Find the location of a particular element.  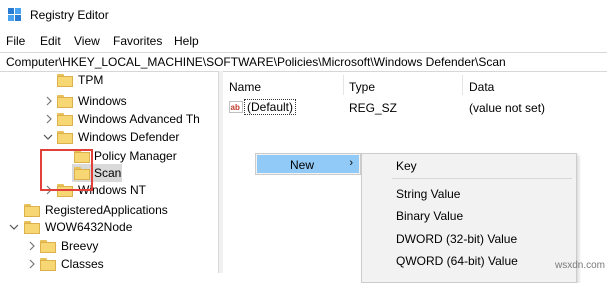

svg-text: ab is located at coordinates (235, 107).